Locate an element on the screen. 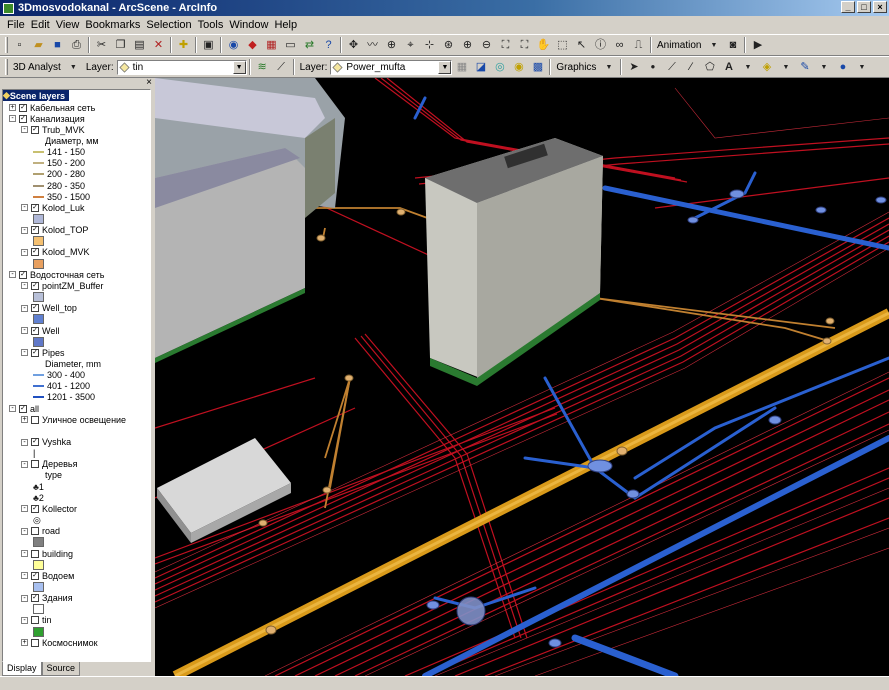 The height and width of the screenshot is (690, 889). cut-icon: ✂ is located at coordinates (101, 45).